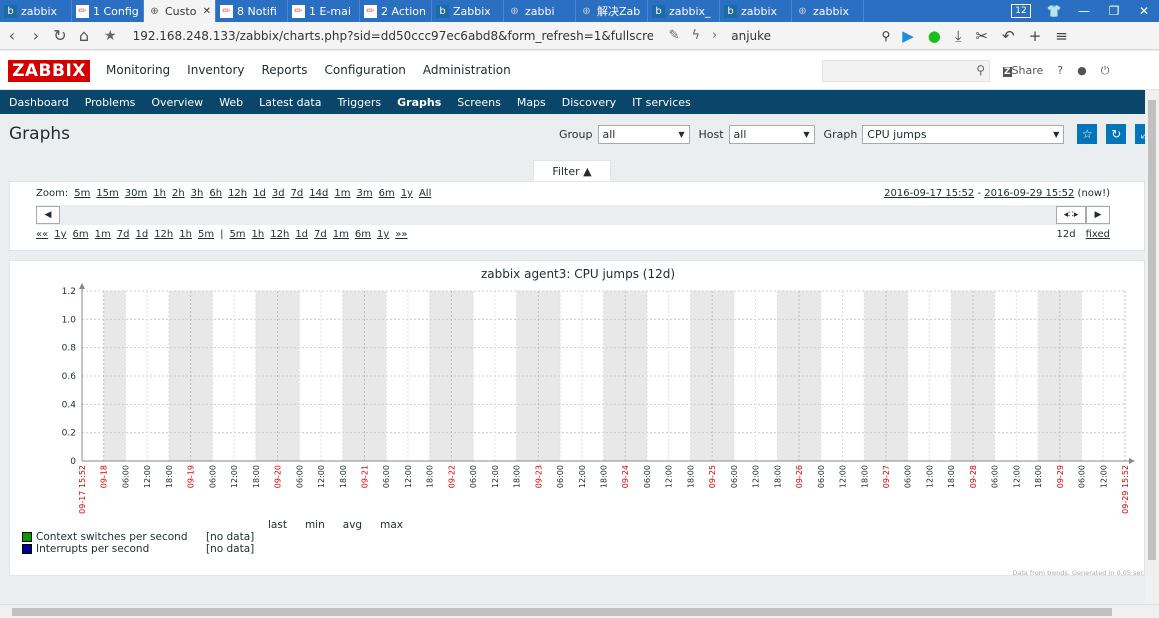 This screenshot has width=1159, height=618. What do you see at coordinates (206, 234) in the screenshot?
I see `nav-back-link: 5m` at bounding box center [206, 234].